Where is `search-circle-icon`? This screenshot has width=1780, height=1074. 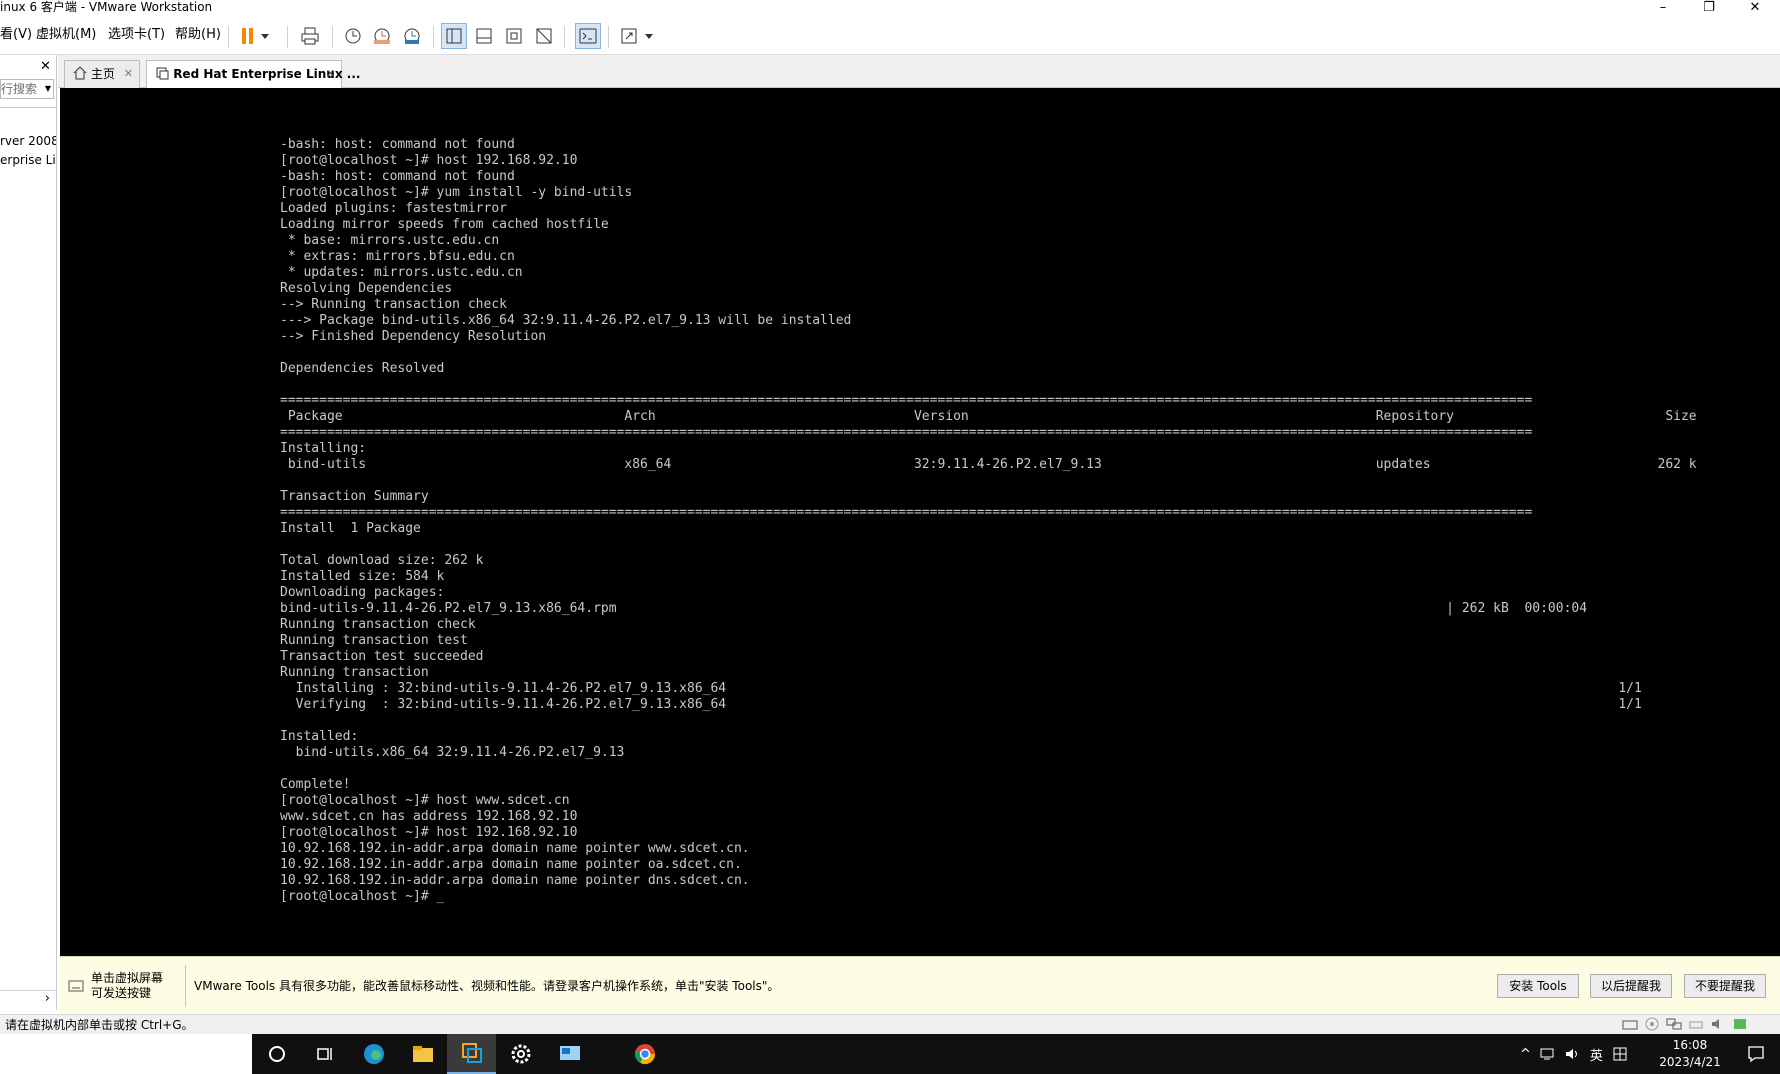
search-circle-icon is located at coordinates (276, 1054).